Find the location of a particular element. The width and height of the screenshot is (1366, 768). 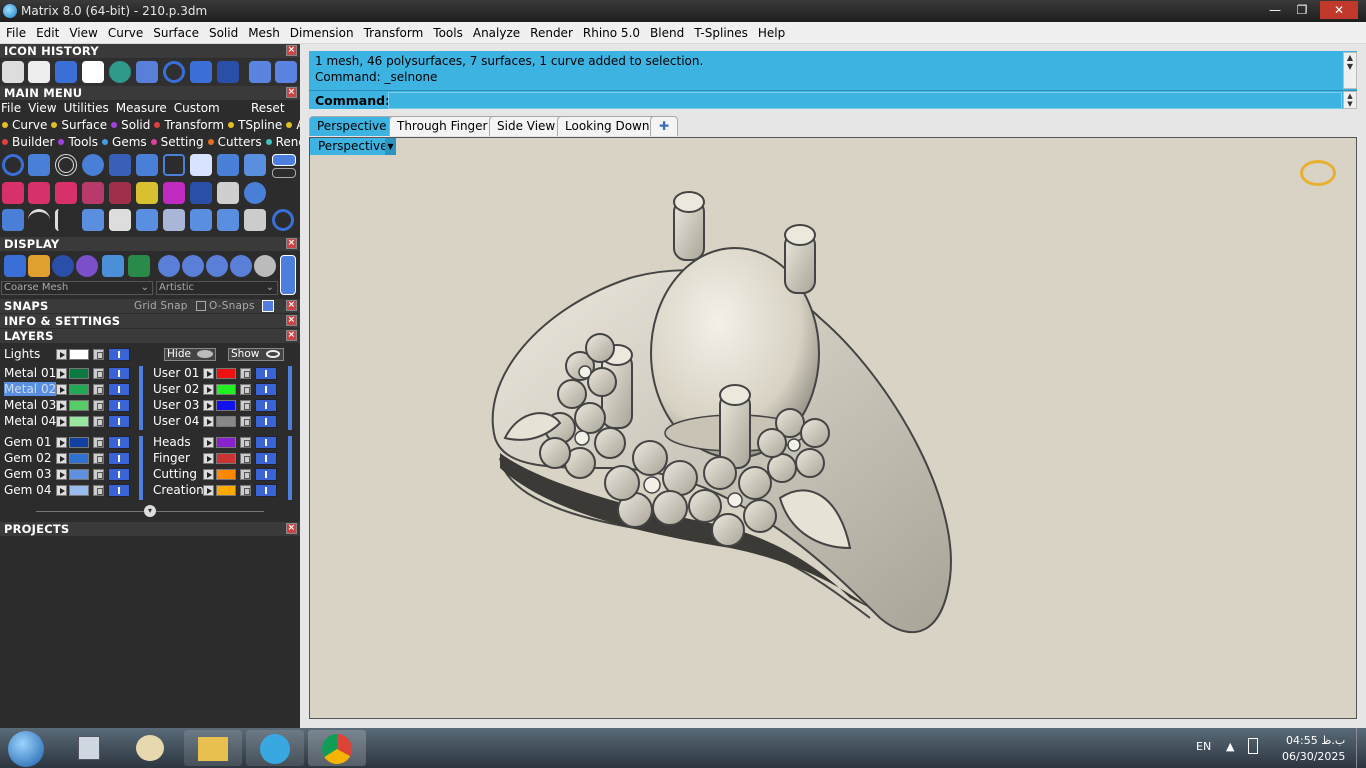

light-icon is located at coordinates (39, 266).